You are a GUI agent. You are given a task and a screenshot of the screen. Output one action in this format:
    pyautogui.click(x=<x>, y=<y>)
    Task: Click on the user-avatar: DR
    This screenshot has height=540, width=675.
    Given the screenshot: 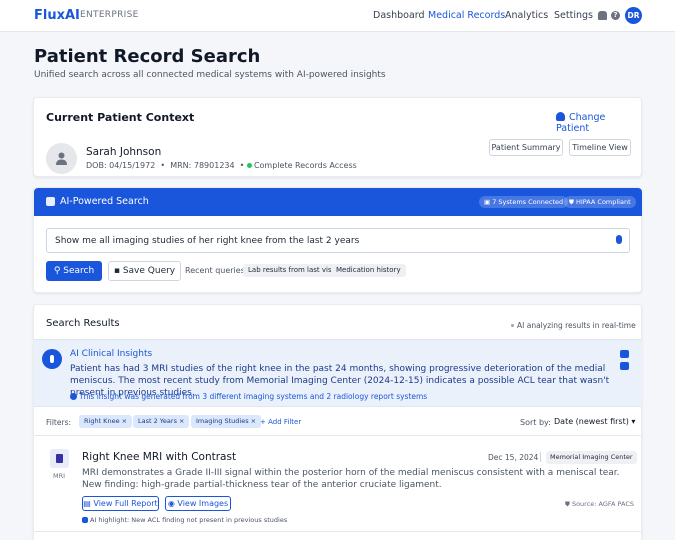 What is the action you would take?
    pyautogui.click(x=633, y=15)
    